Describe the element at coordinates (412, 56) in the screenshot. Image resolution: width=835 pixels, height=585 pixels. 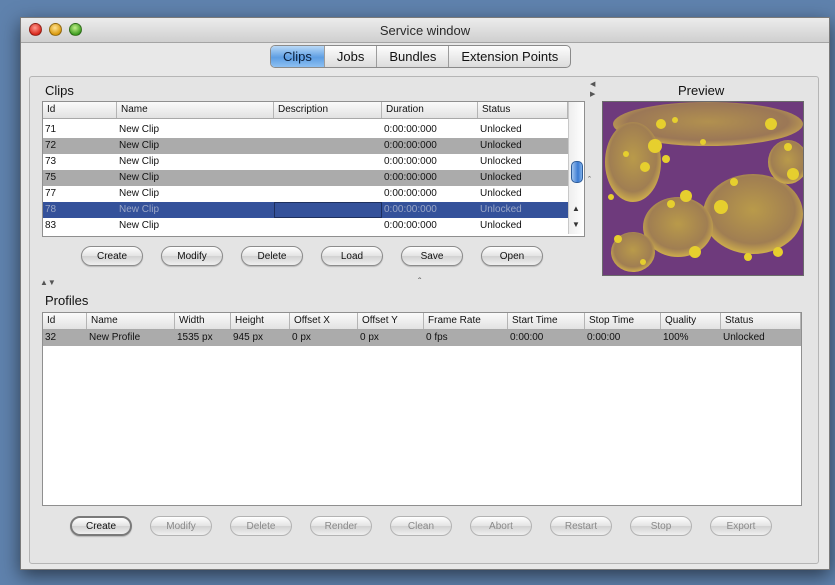
I see `tab-bundles: Bundles` at that location.